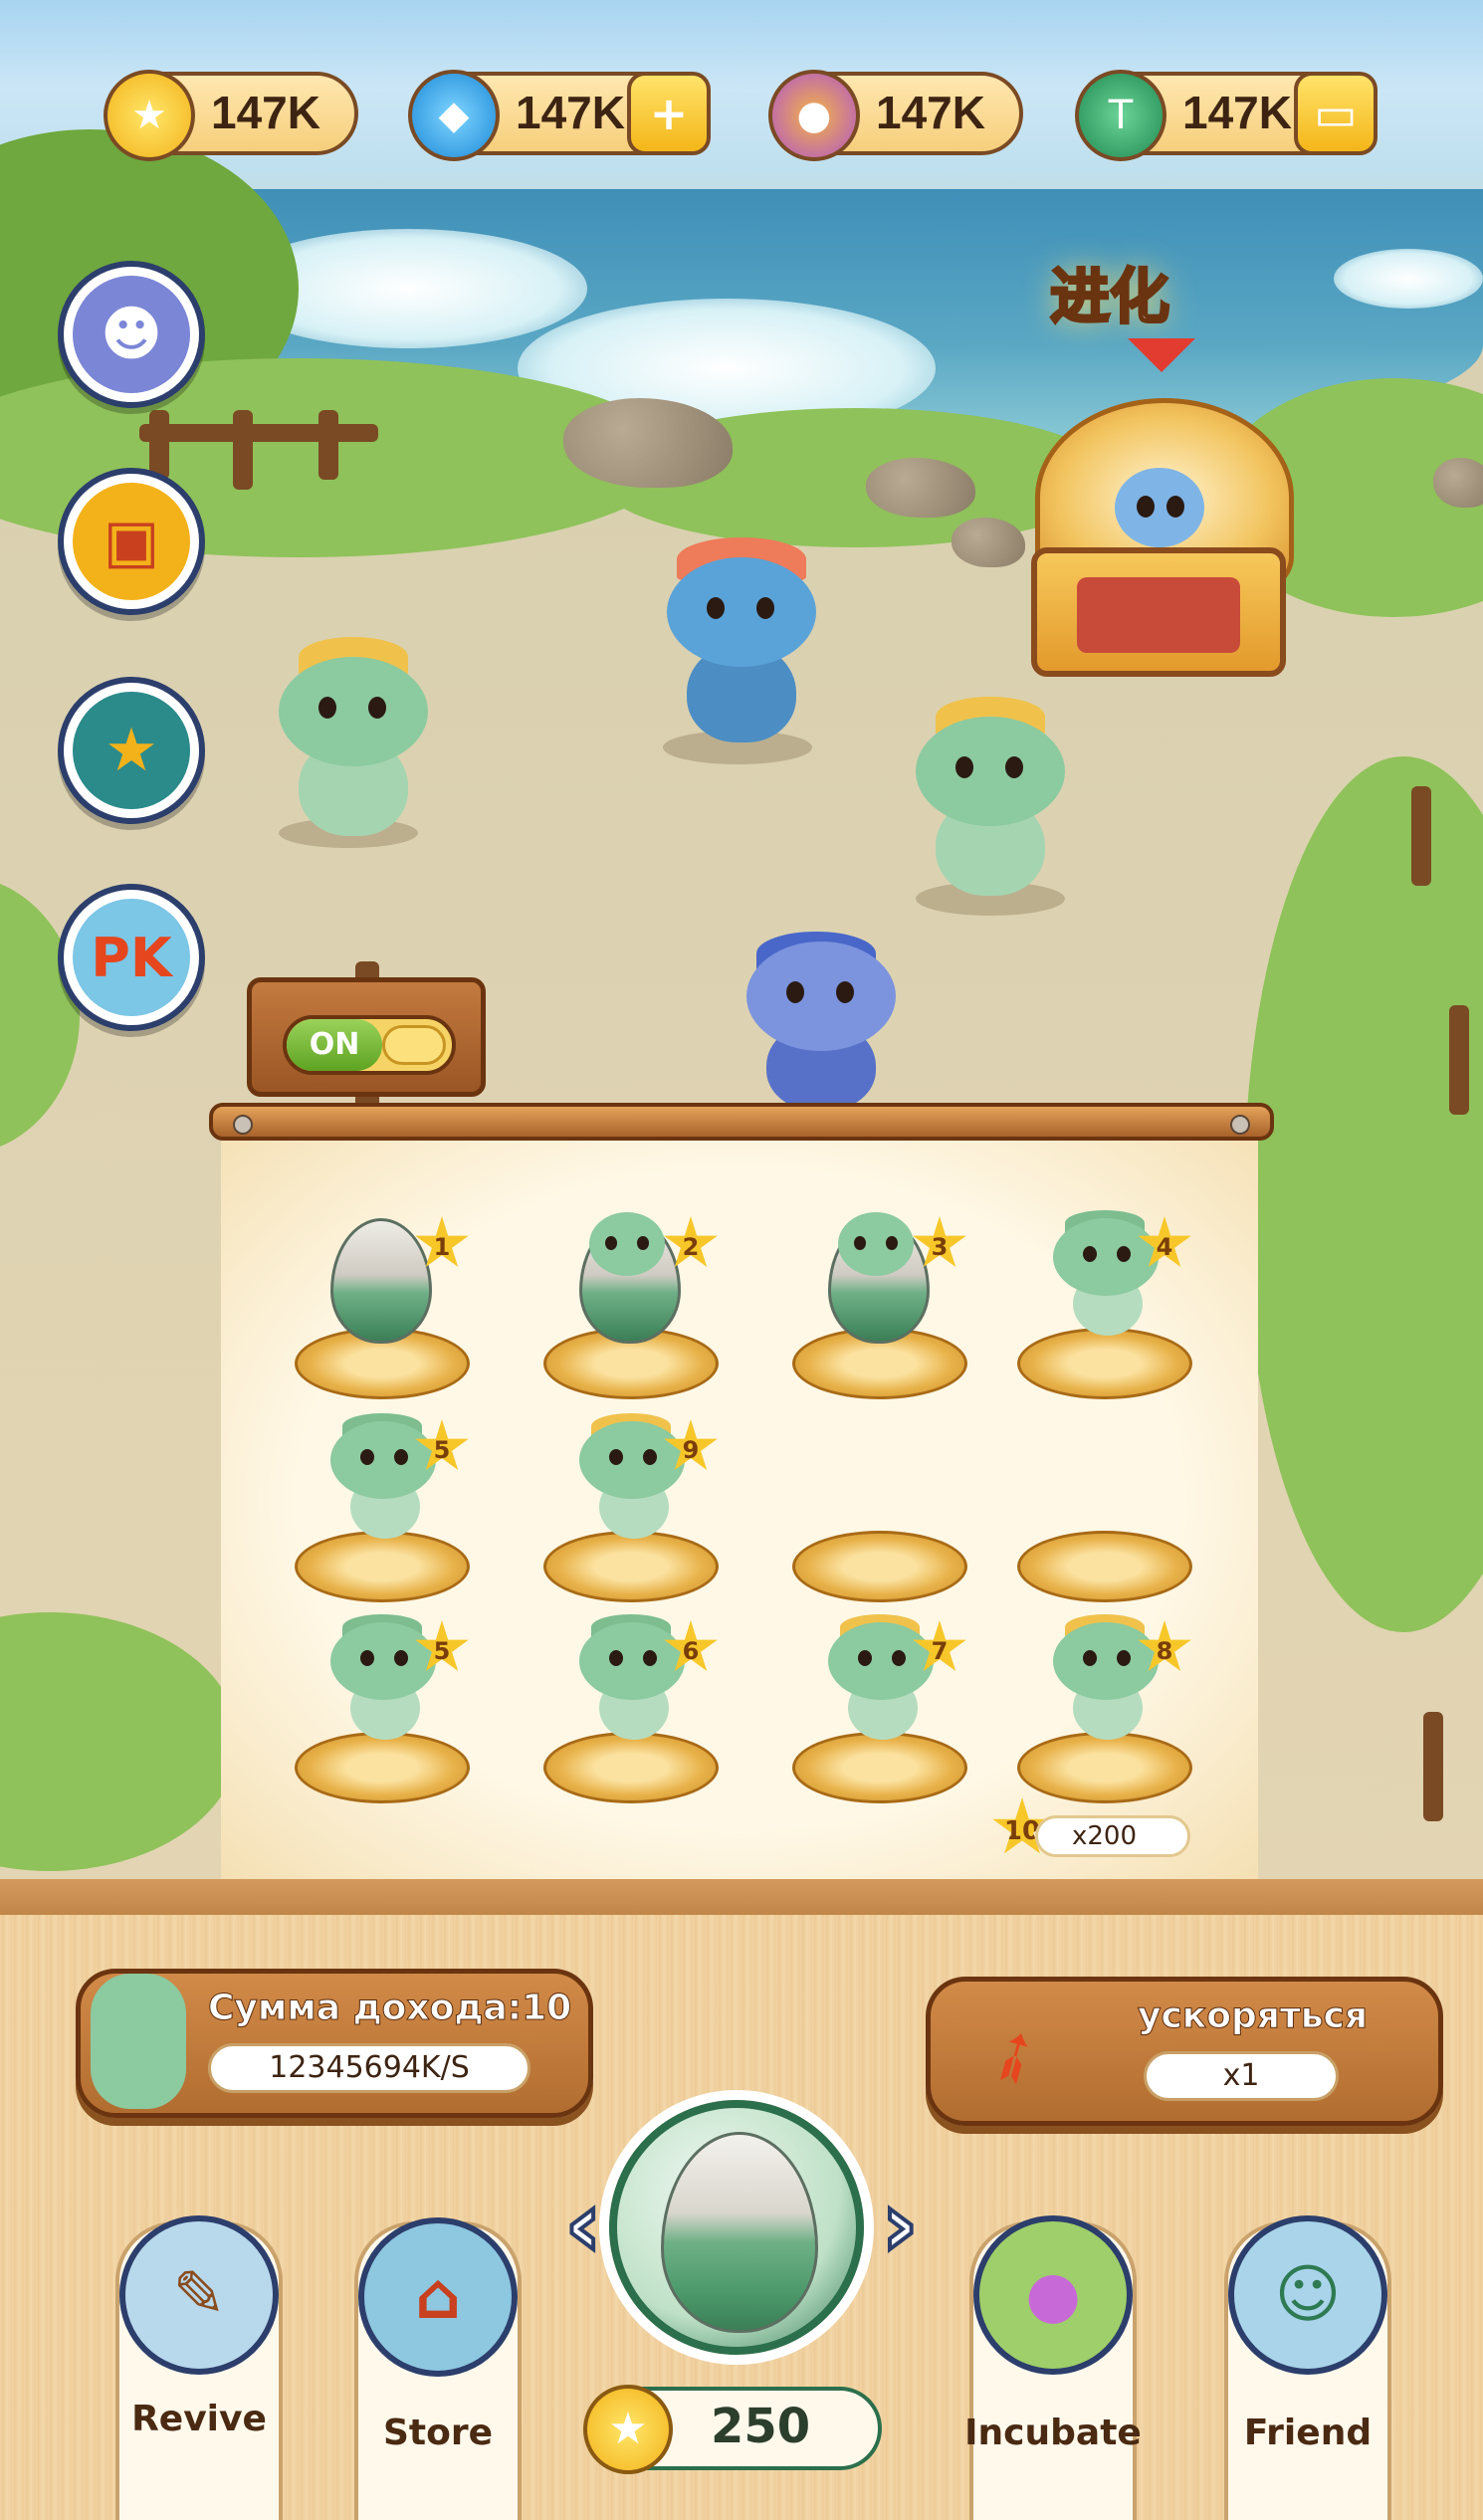 This screenshot has height=2520, width=1483. What do you see at coordinates (438, 2297) in the screenshot?
I see `shop-icon: ⌂` at bounding box center [438, 2297].